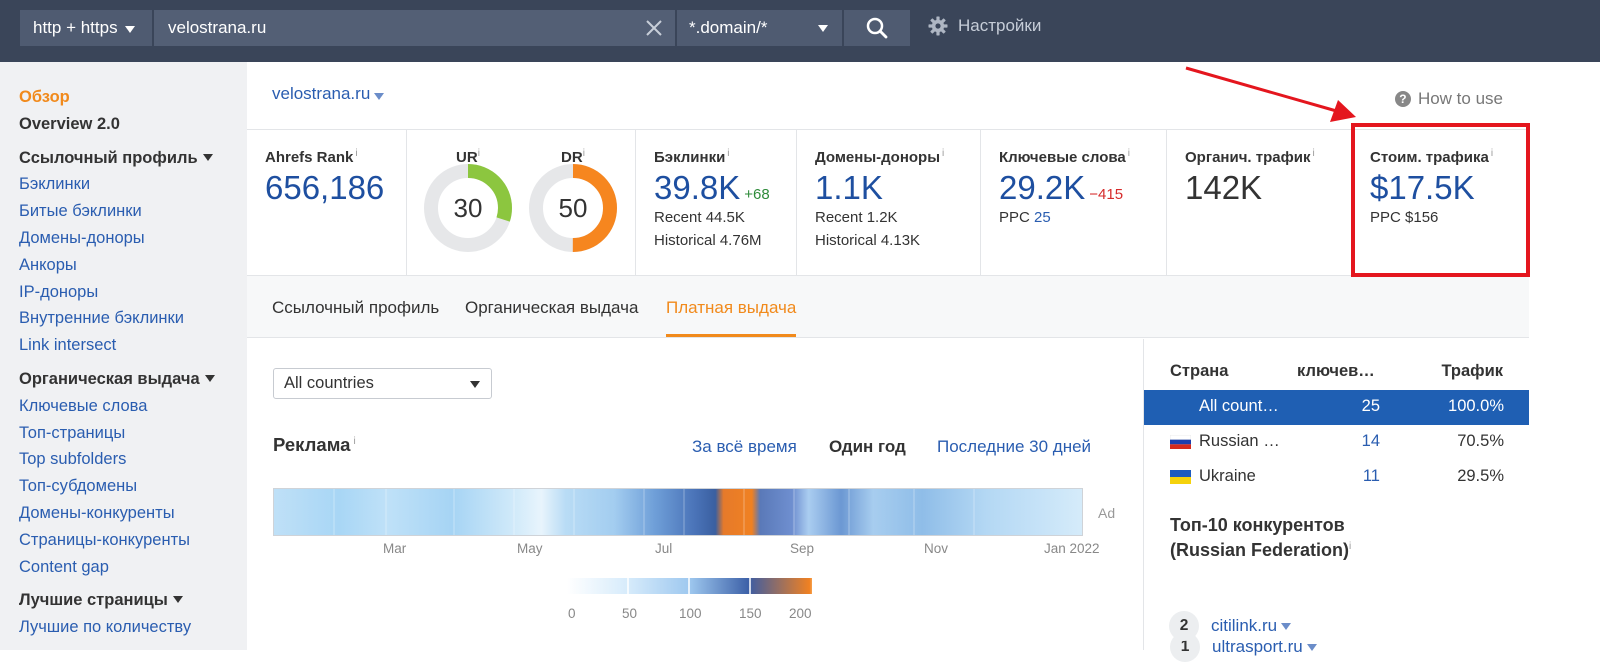 The height and width of the screenshot is (662, 1600). What do you see at coordinates (133, 433) in the screenshot?
I see `sidebar-item-top-pages: Топ-страницы` at bounding box center [133, 433].